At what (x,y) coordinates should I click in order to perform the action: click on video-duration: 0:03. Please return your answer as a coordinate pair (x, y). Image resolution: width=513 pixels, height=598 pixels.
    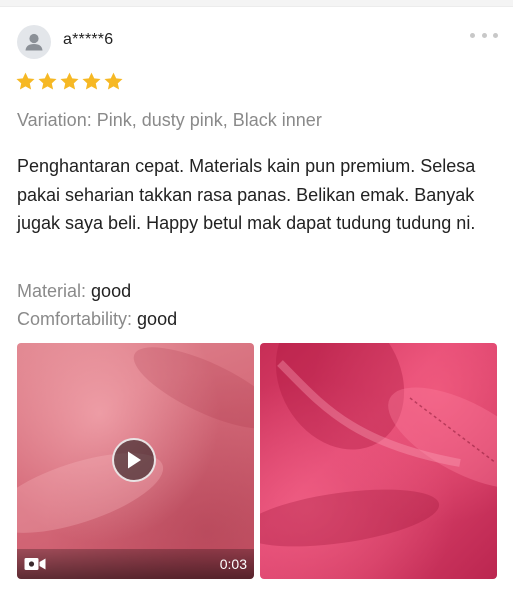
    Looking at the image, I should click on (233, 564).